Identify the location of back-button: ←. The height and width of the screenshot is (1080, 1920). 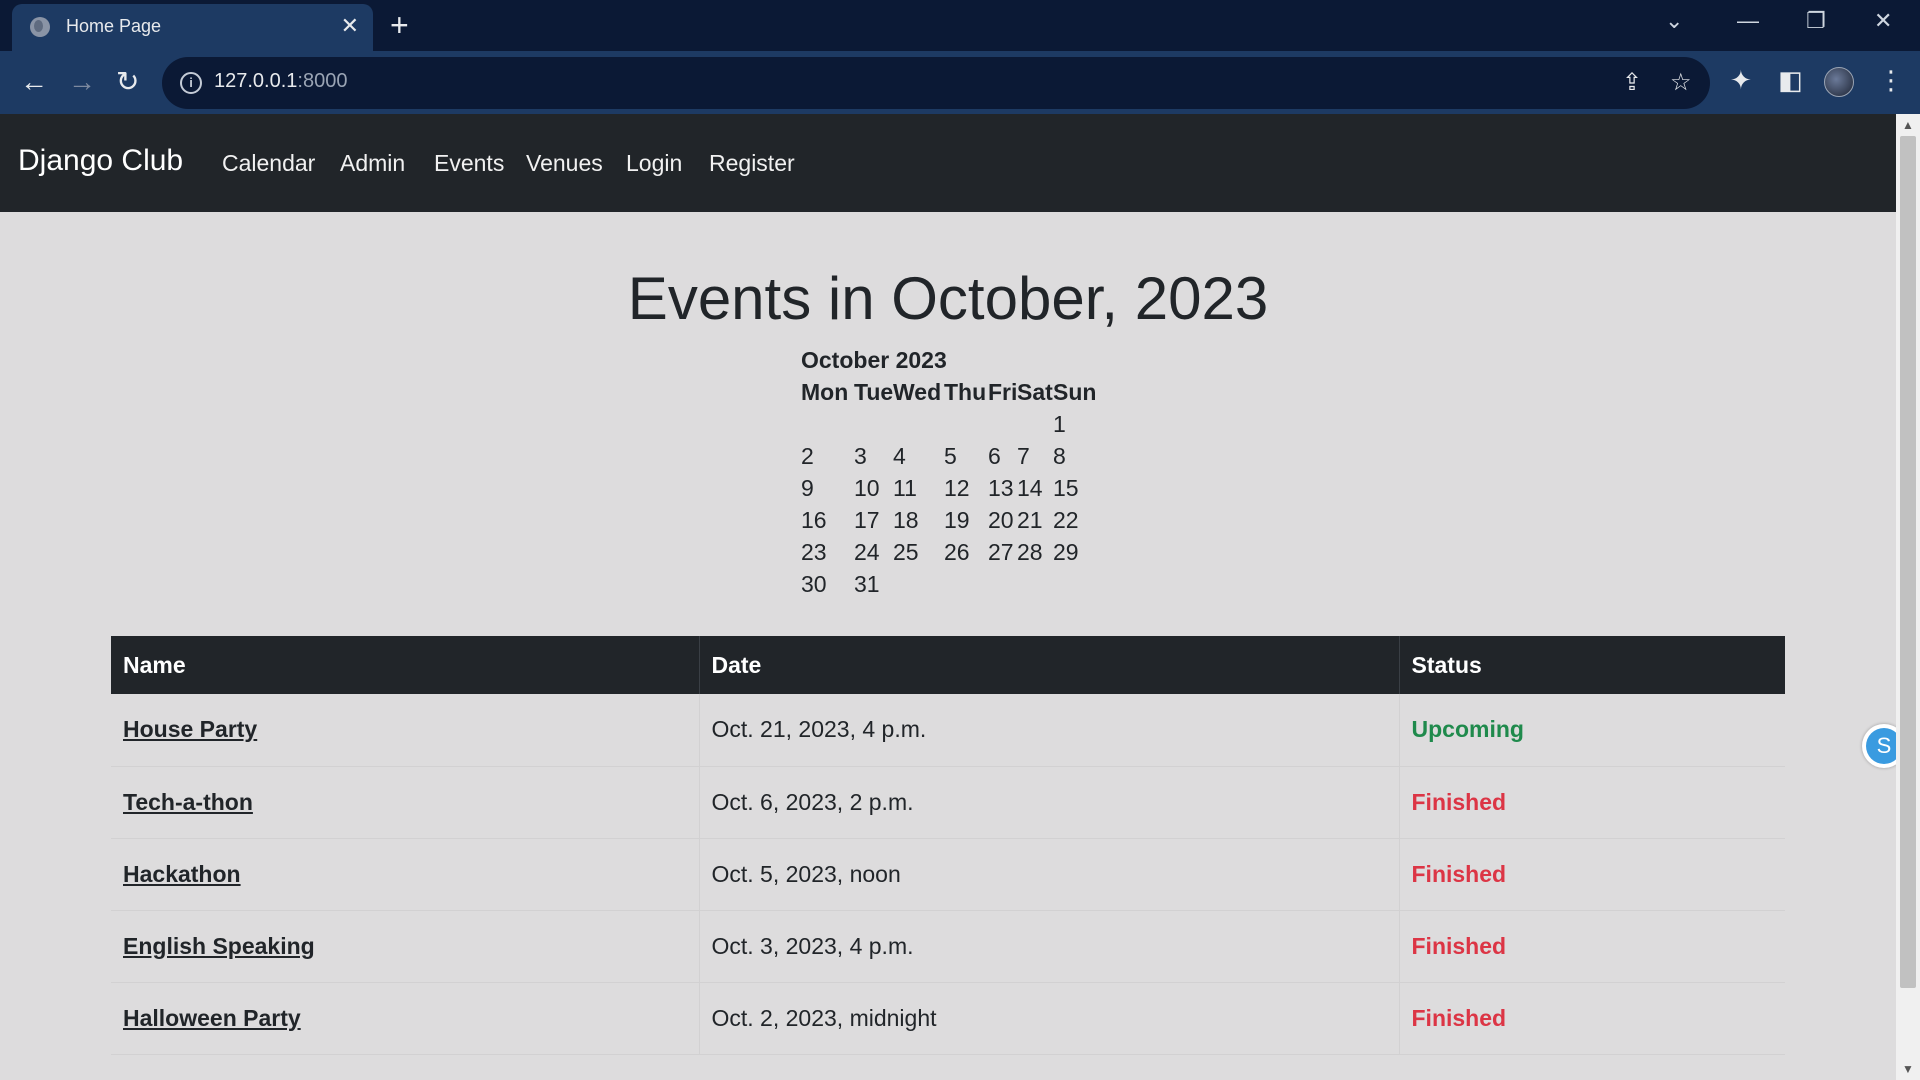
(34, 82).